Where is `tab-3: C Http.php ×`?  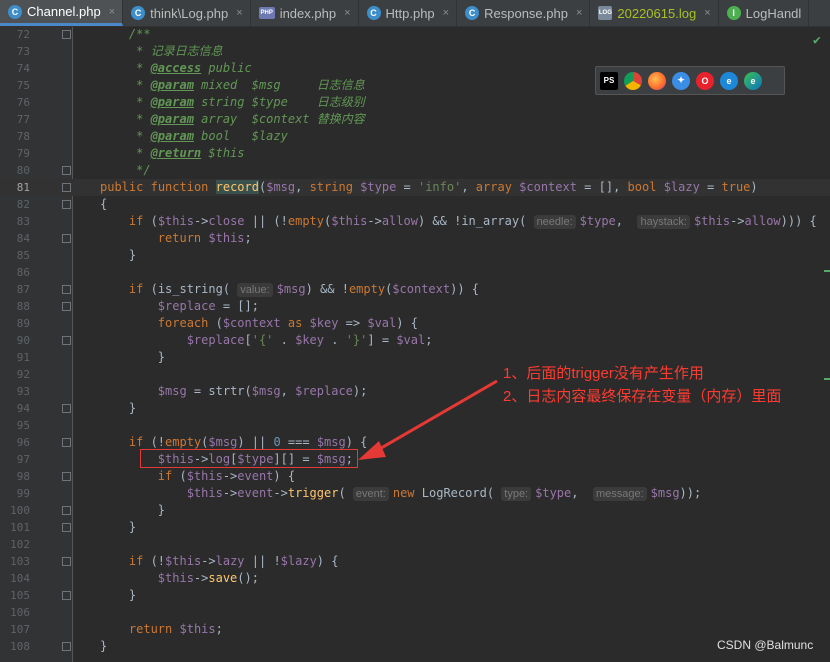 tab-3: C Http.php × is located at coordinates (408, 13).